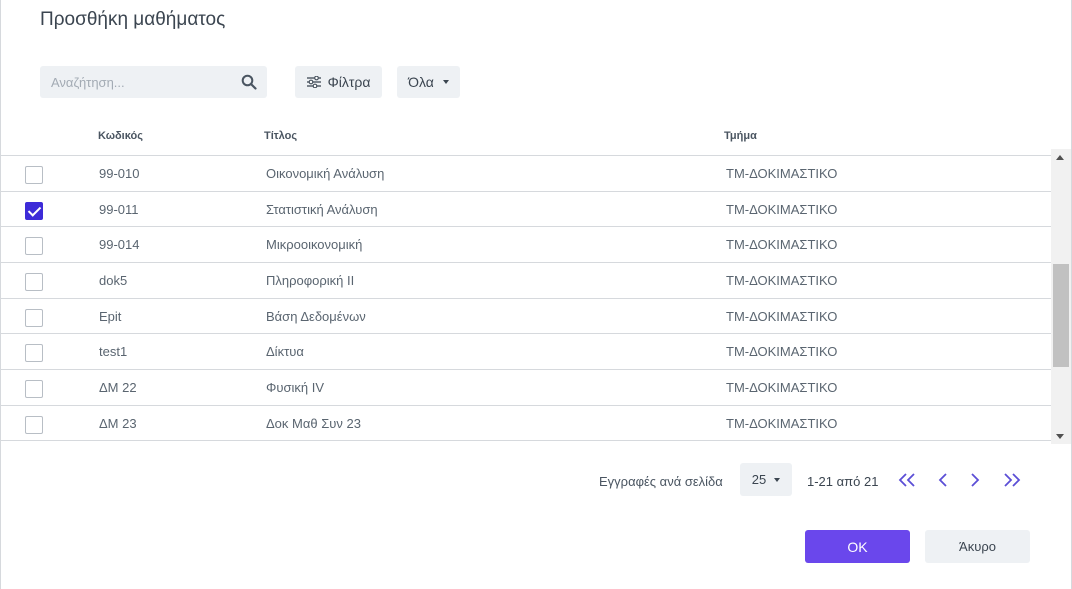  Describe the element at coordinates (119, 245) in the screenshot. I see `cell-code: 99-014` at that location.